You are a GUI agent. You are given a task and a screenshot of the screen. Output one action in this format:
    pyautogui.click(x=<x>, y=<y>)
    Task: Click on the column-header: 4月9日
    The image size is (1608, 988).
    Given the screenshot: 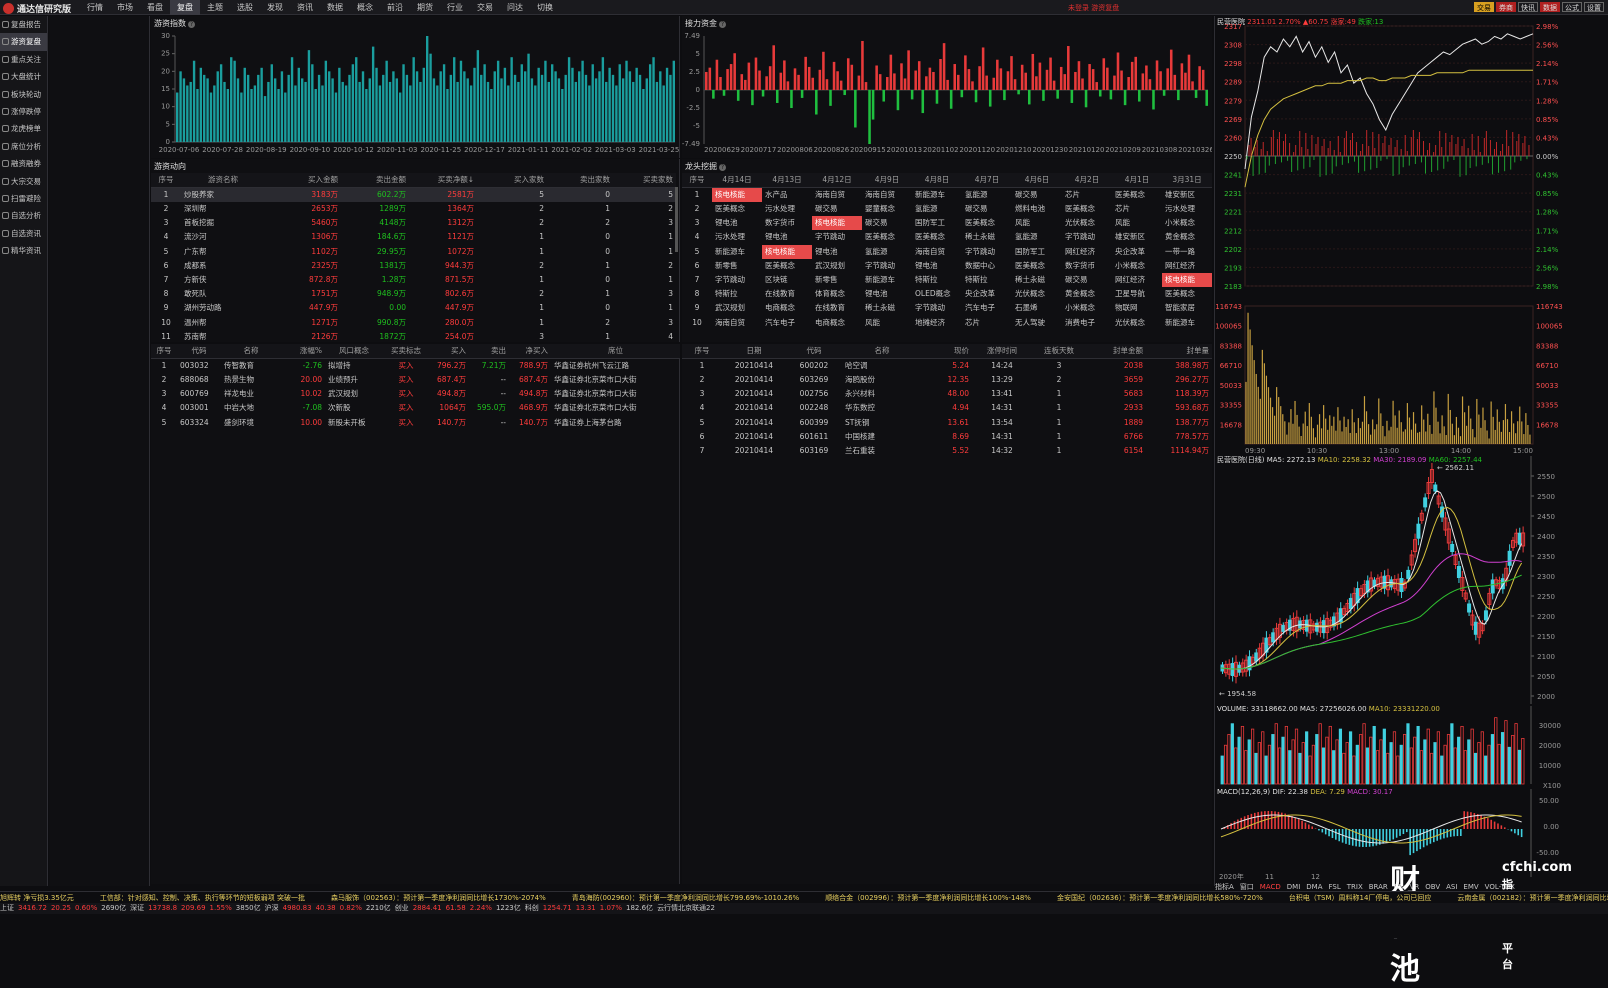 What is the action you would take?
    pyautogui.click(x=887, y=180)
    